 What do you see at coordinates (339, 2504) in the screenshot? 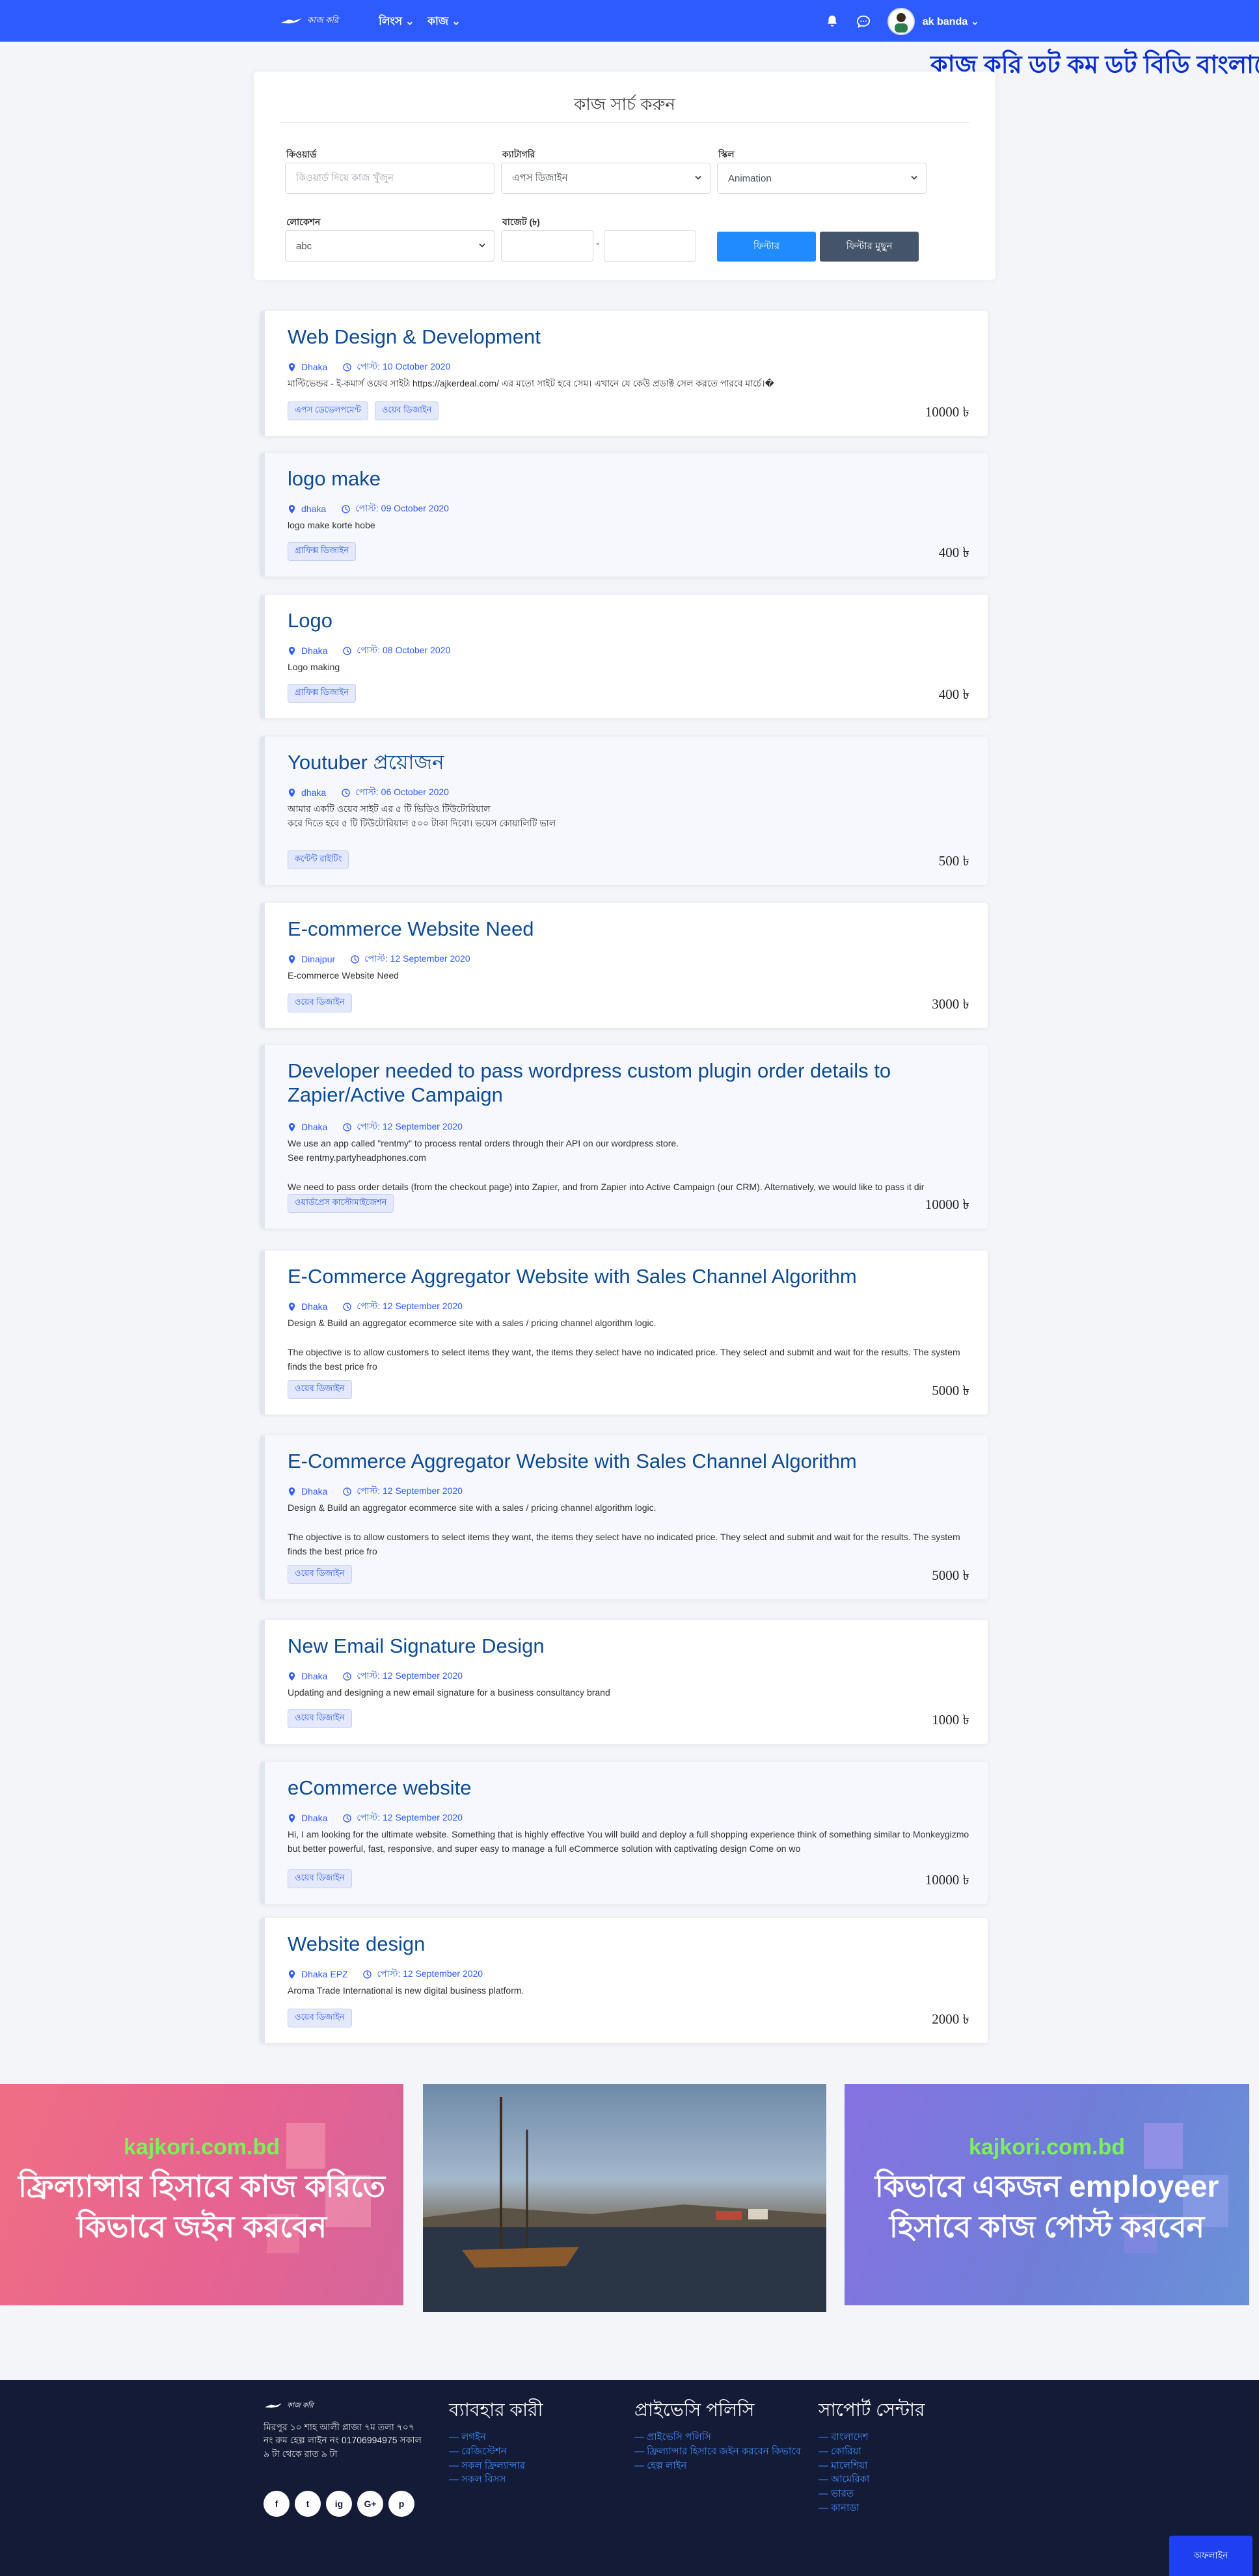
I see `instagram-icon: ig` at bounding box center [339, 2504].